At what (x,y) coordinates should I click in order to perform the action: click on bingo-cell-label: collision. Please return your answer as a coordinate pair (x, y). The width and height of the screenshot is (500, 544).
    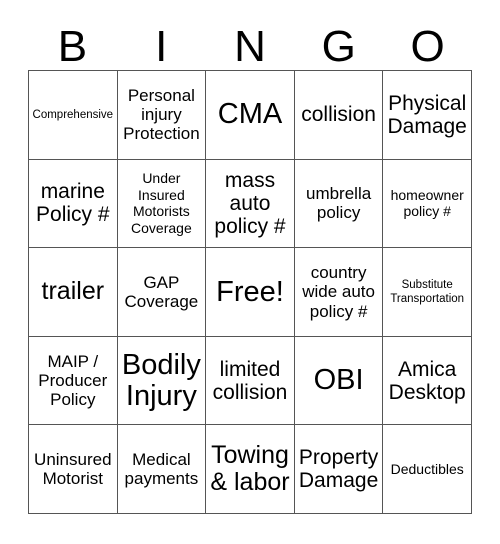
    Looking at the image, I should click on (338, 115).